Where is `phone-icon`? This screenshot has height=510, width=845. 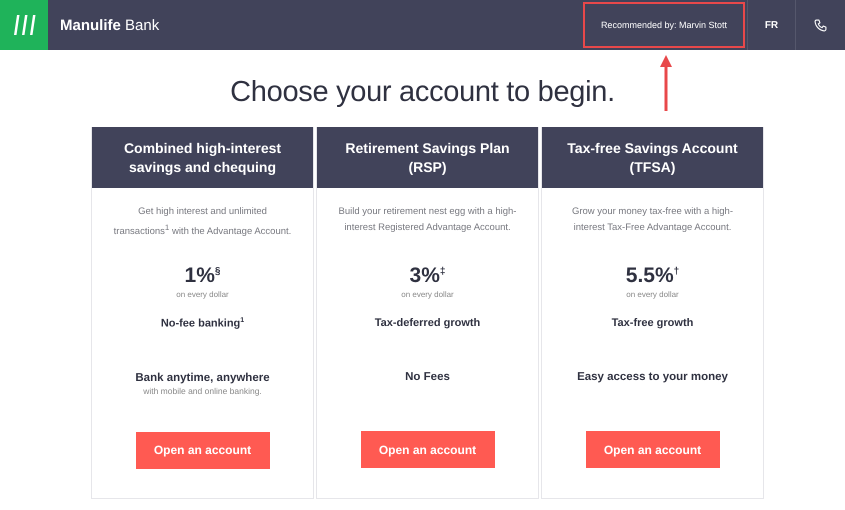 phone-icon is located at coordinates (820, 25).